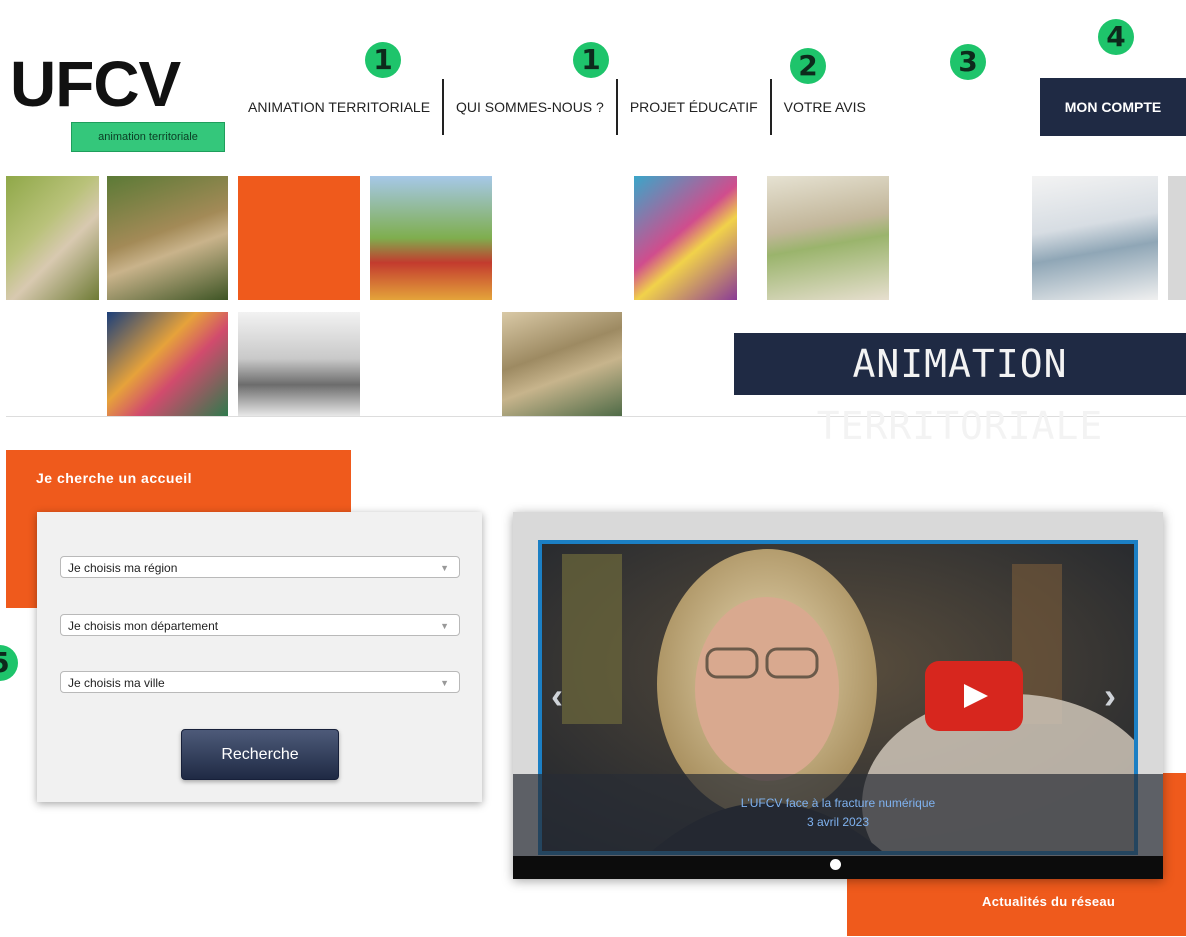  I want to click on search-button: Recherche, so click(260, 754).